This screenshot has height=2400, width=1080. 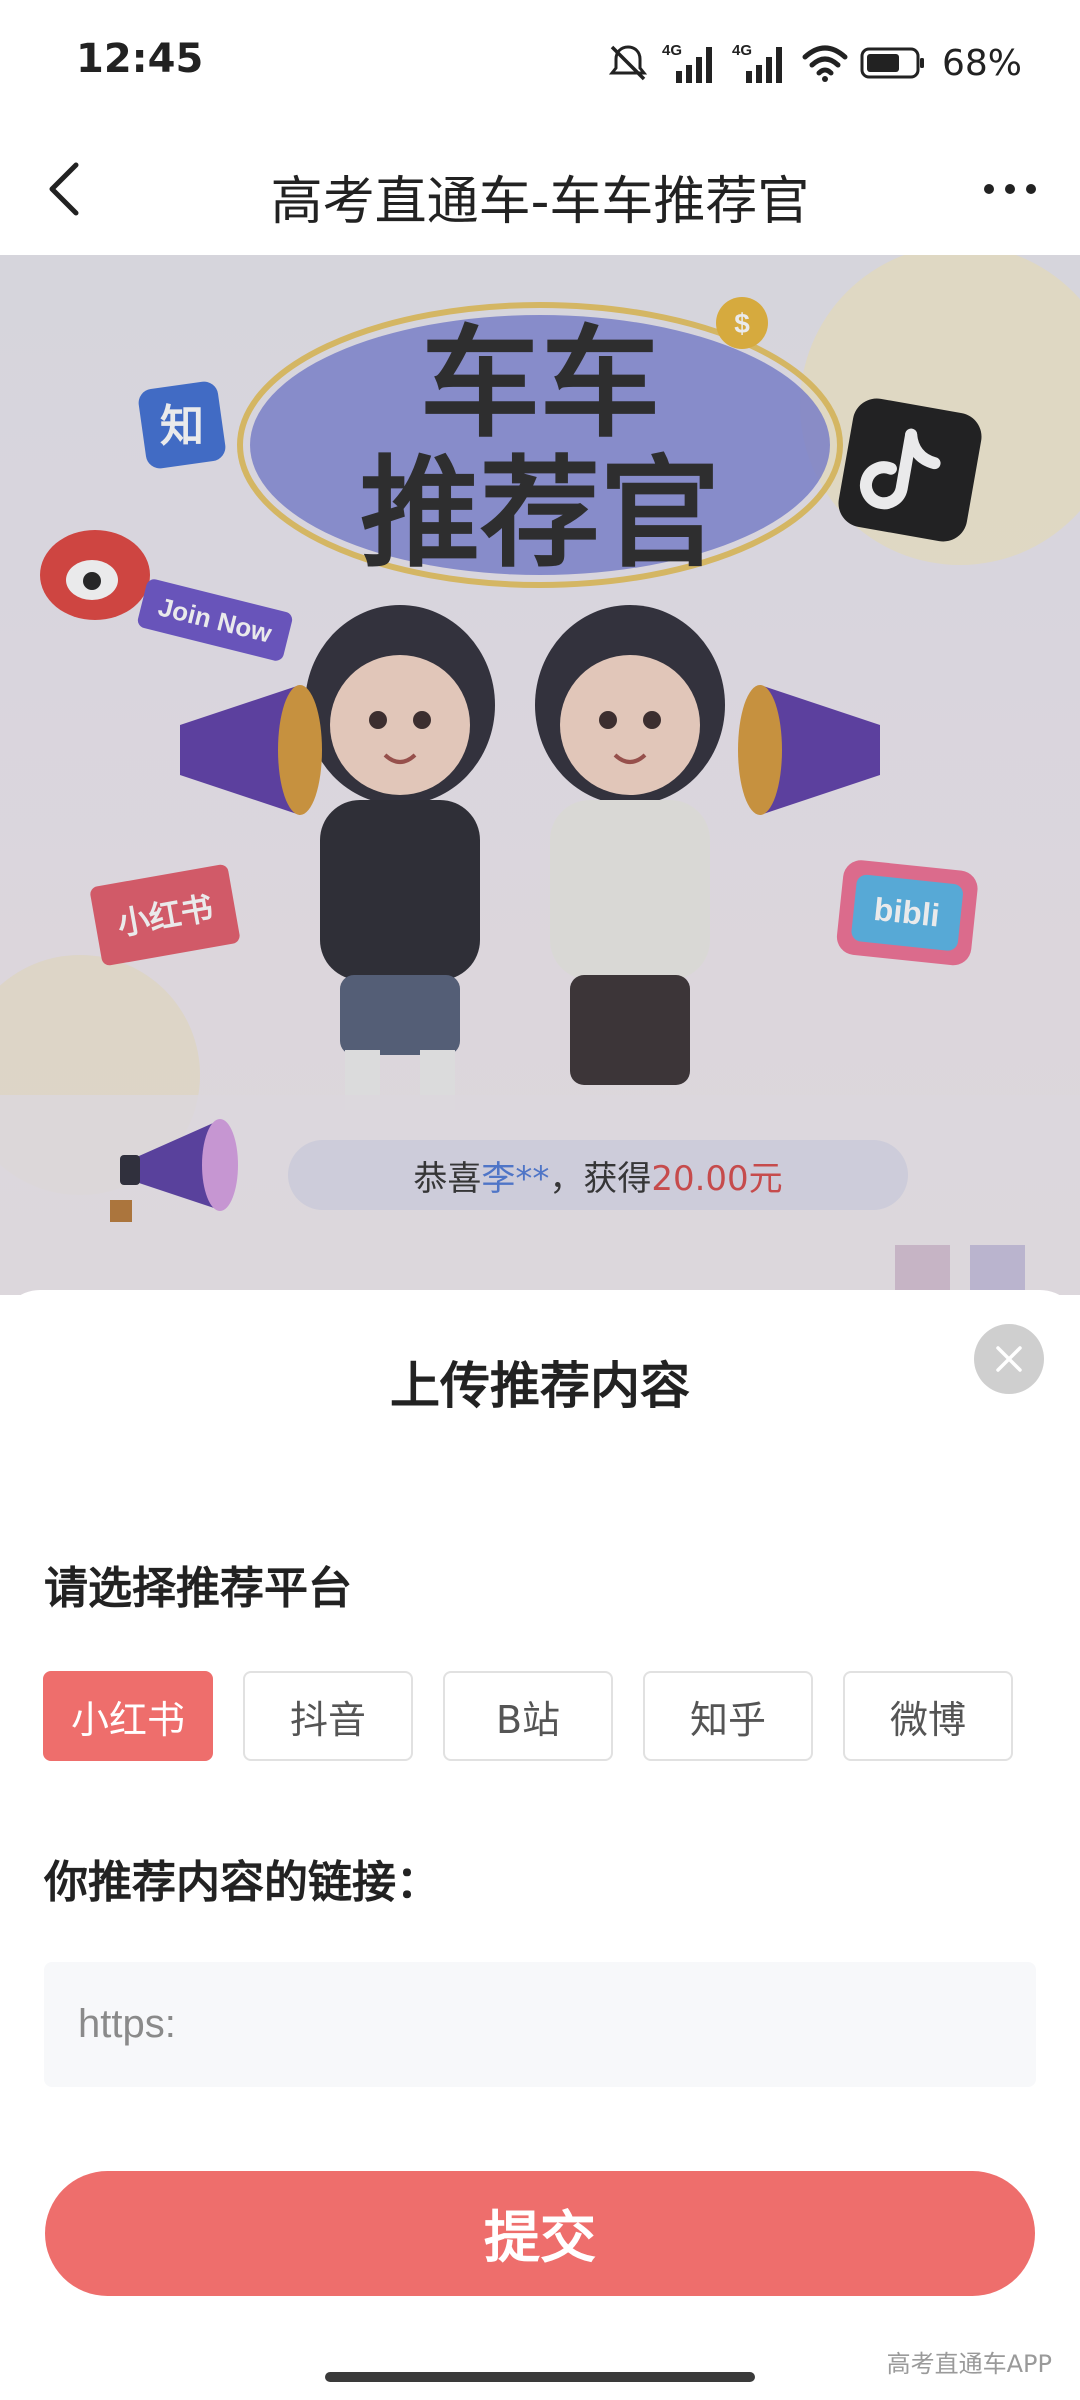 I want to click on home-indicator, so click(x=540, y=2377).